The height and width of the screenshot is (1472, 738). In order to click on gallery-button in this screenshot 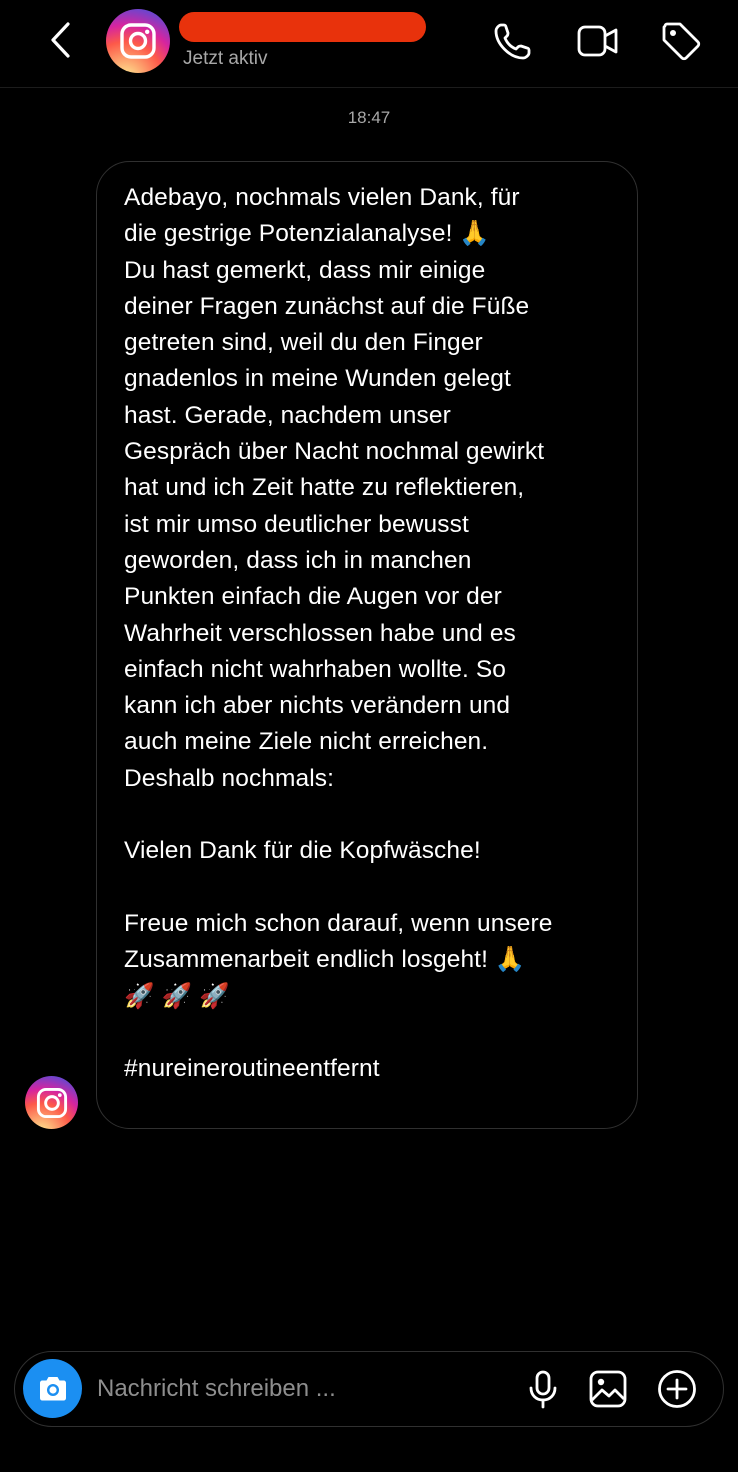, I will do `click(608, 1389)`.